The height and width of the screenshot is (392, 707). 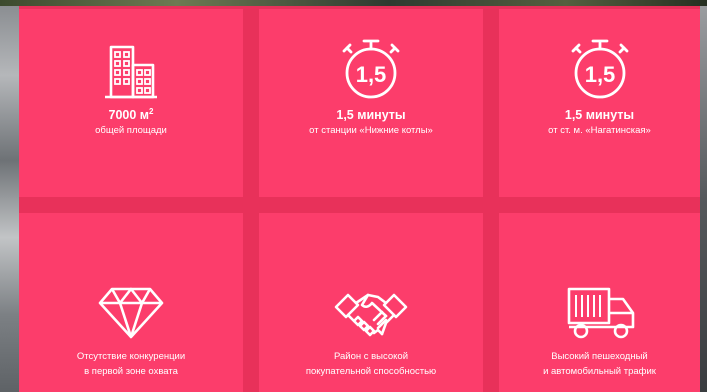 I want to click on feature-subtitle: от станции «Нижние котлы», so click(x=371, y=130).